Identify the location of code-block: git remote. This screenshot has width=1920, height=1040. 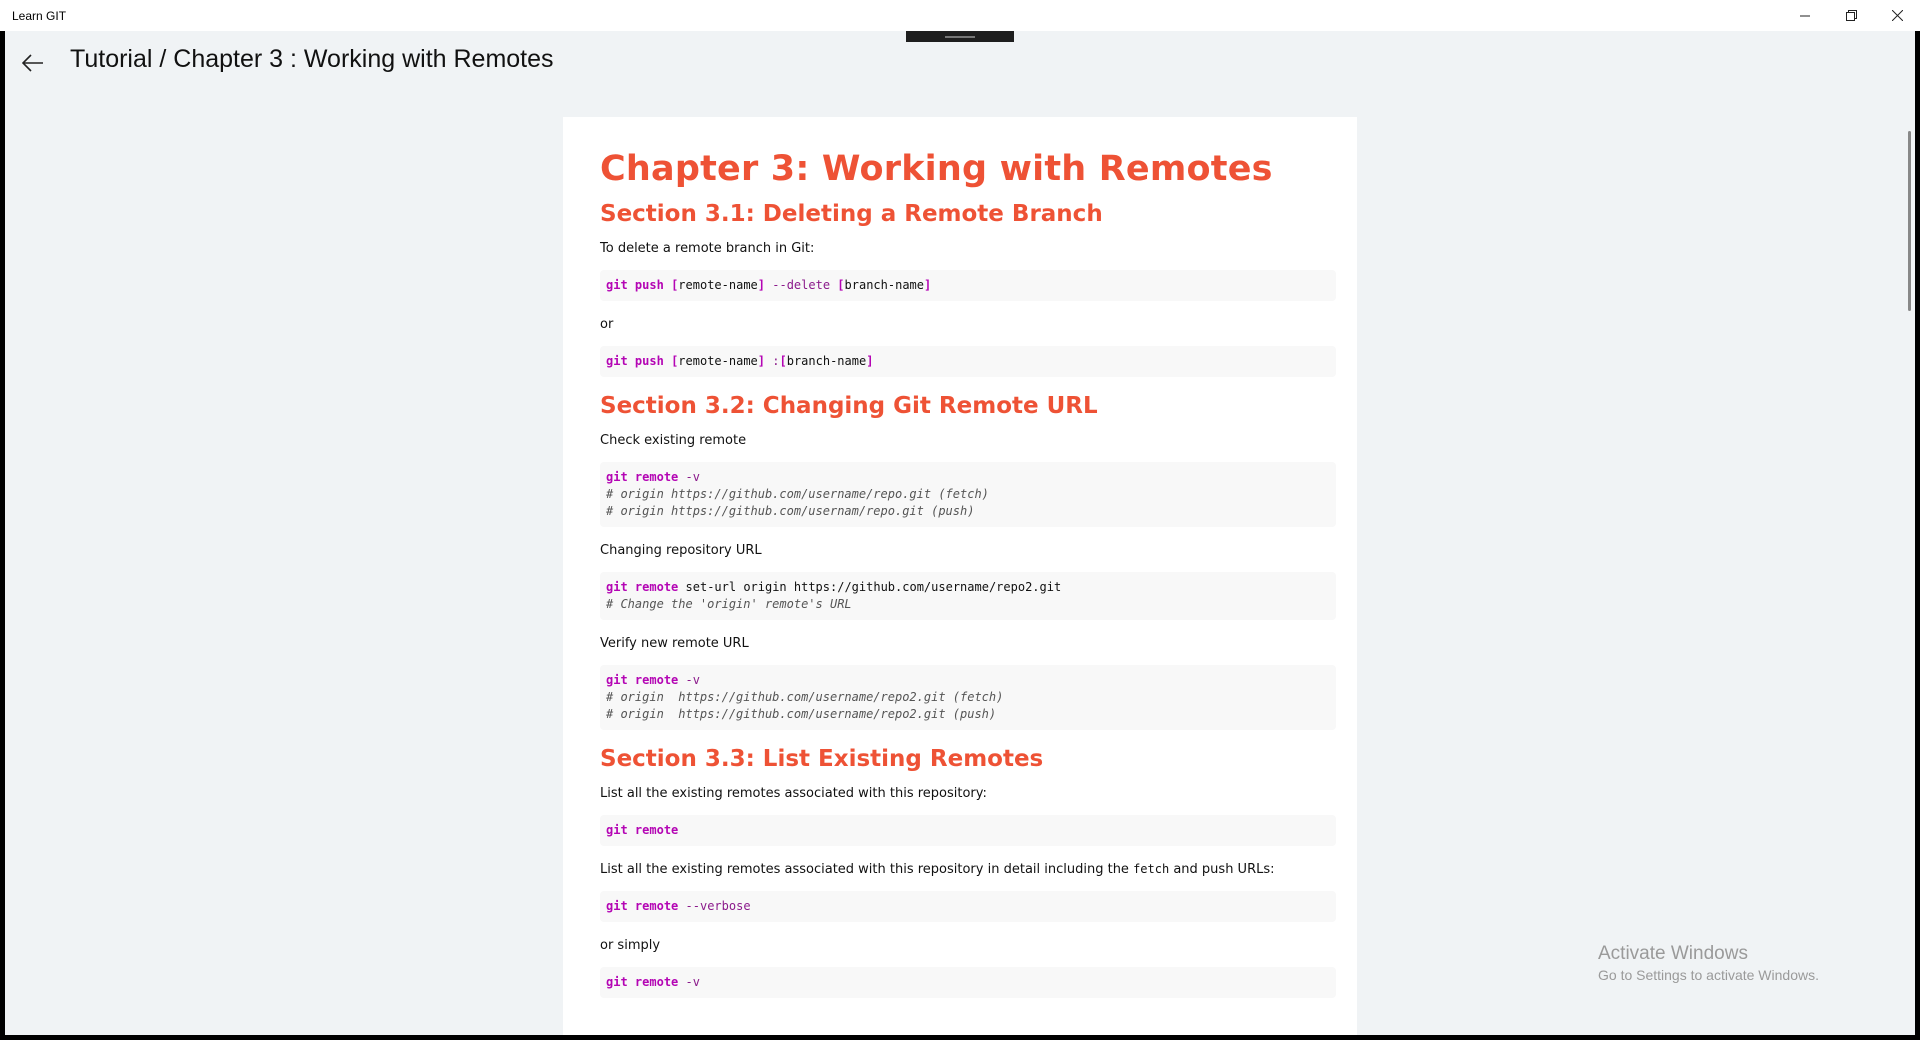
(968, 830).